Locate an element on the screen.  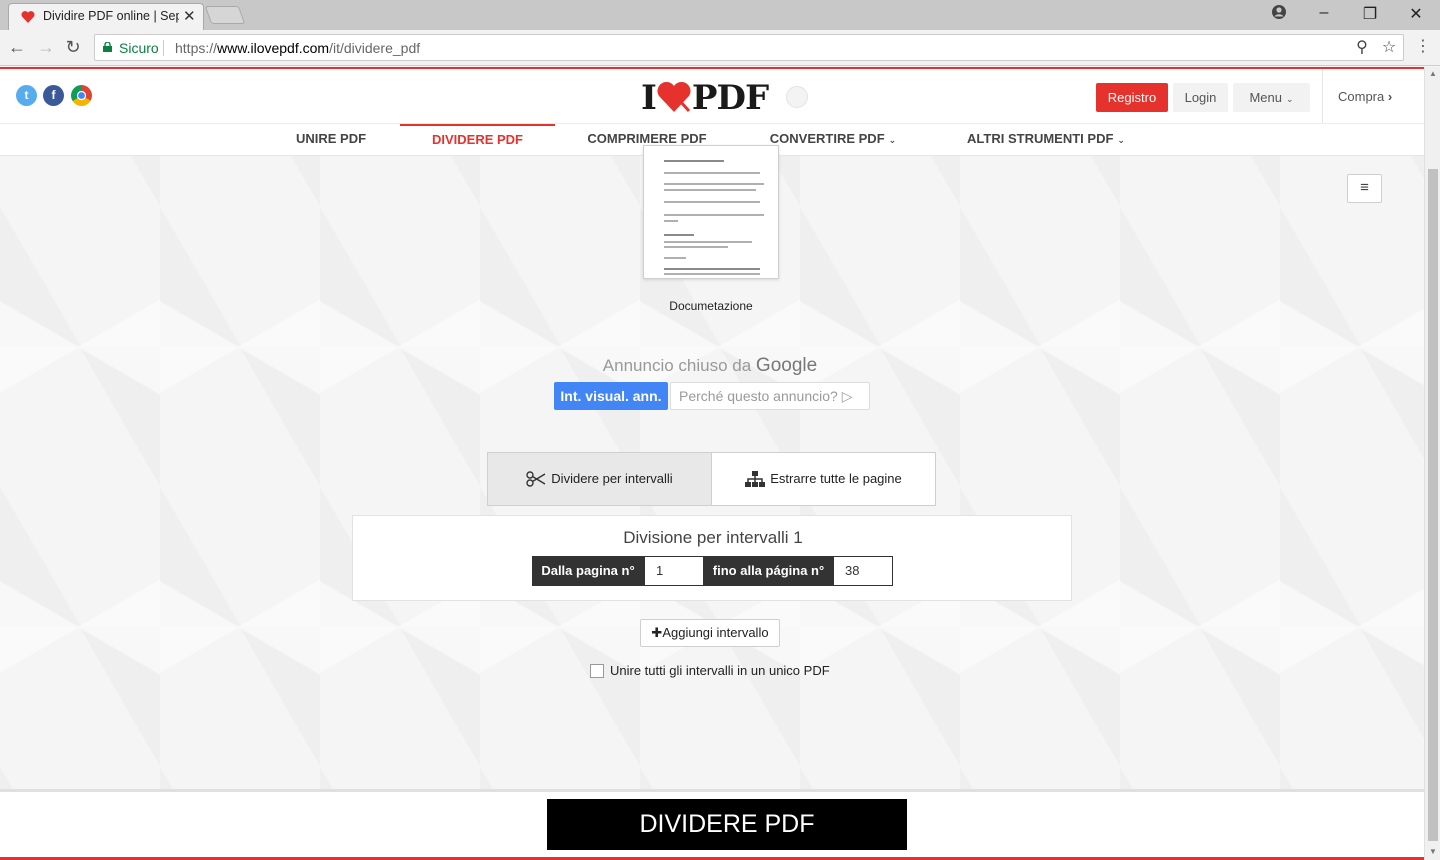
menu-label: Menu is located at coordinates (1265, 97).